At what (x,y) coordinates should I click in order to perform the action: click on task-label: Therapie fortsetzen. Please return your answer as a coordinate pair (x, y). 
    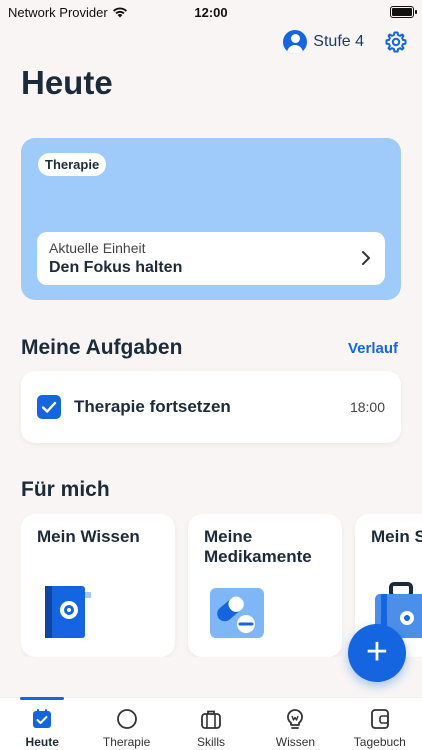
    Looking at the image, I should click on (152, 406).